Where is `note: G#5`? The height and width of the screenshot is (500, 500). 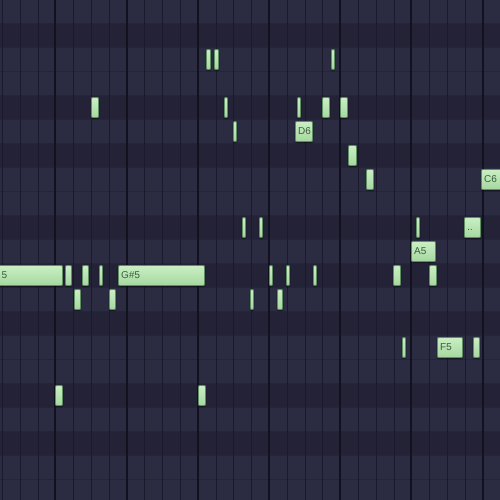 note: G#5 is located at coordinates (162, 275).